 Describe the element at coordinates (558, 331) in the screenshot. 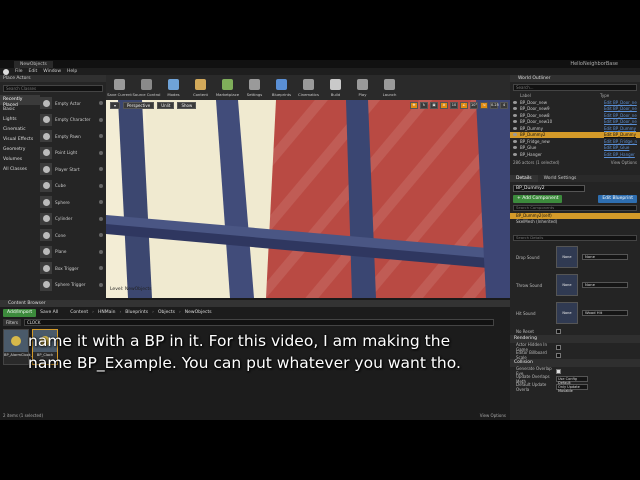

I see `no-reset-checkbox` at that location.